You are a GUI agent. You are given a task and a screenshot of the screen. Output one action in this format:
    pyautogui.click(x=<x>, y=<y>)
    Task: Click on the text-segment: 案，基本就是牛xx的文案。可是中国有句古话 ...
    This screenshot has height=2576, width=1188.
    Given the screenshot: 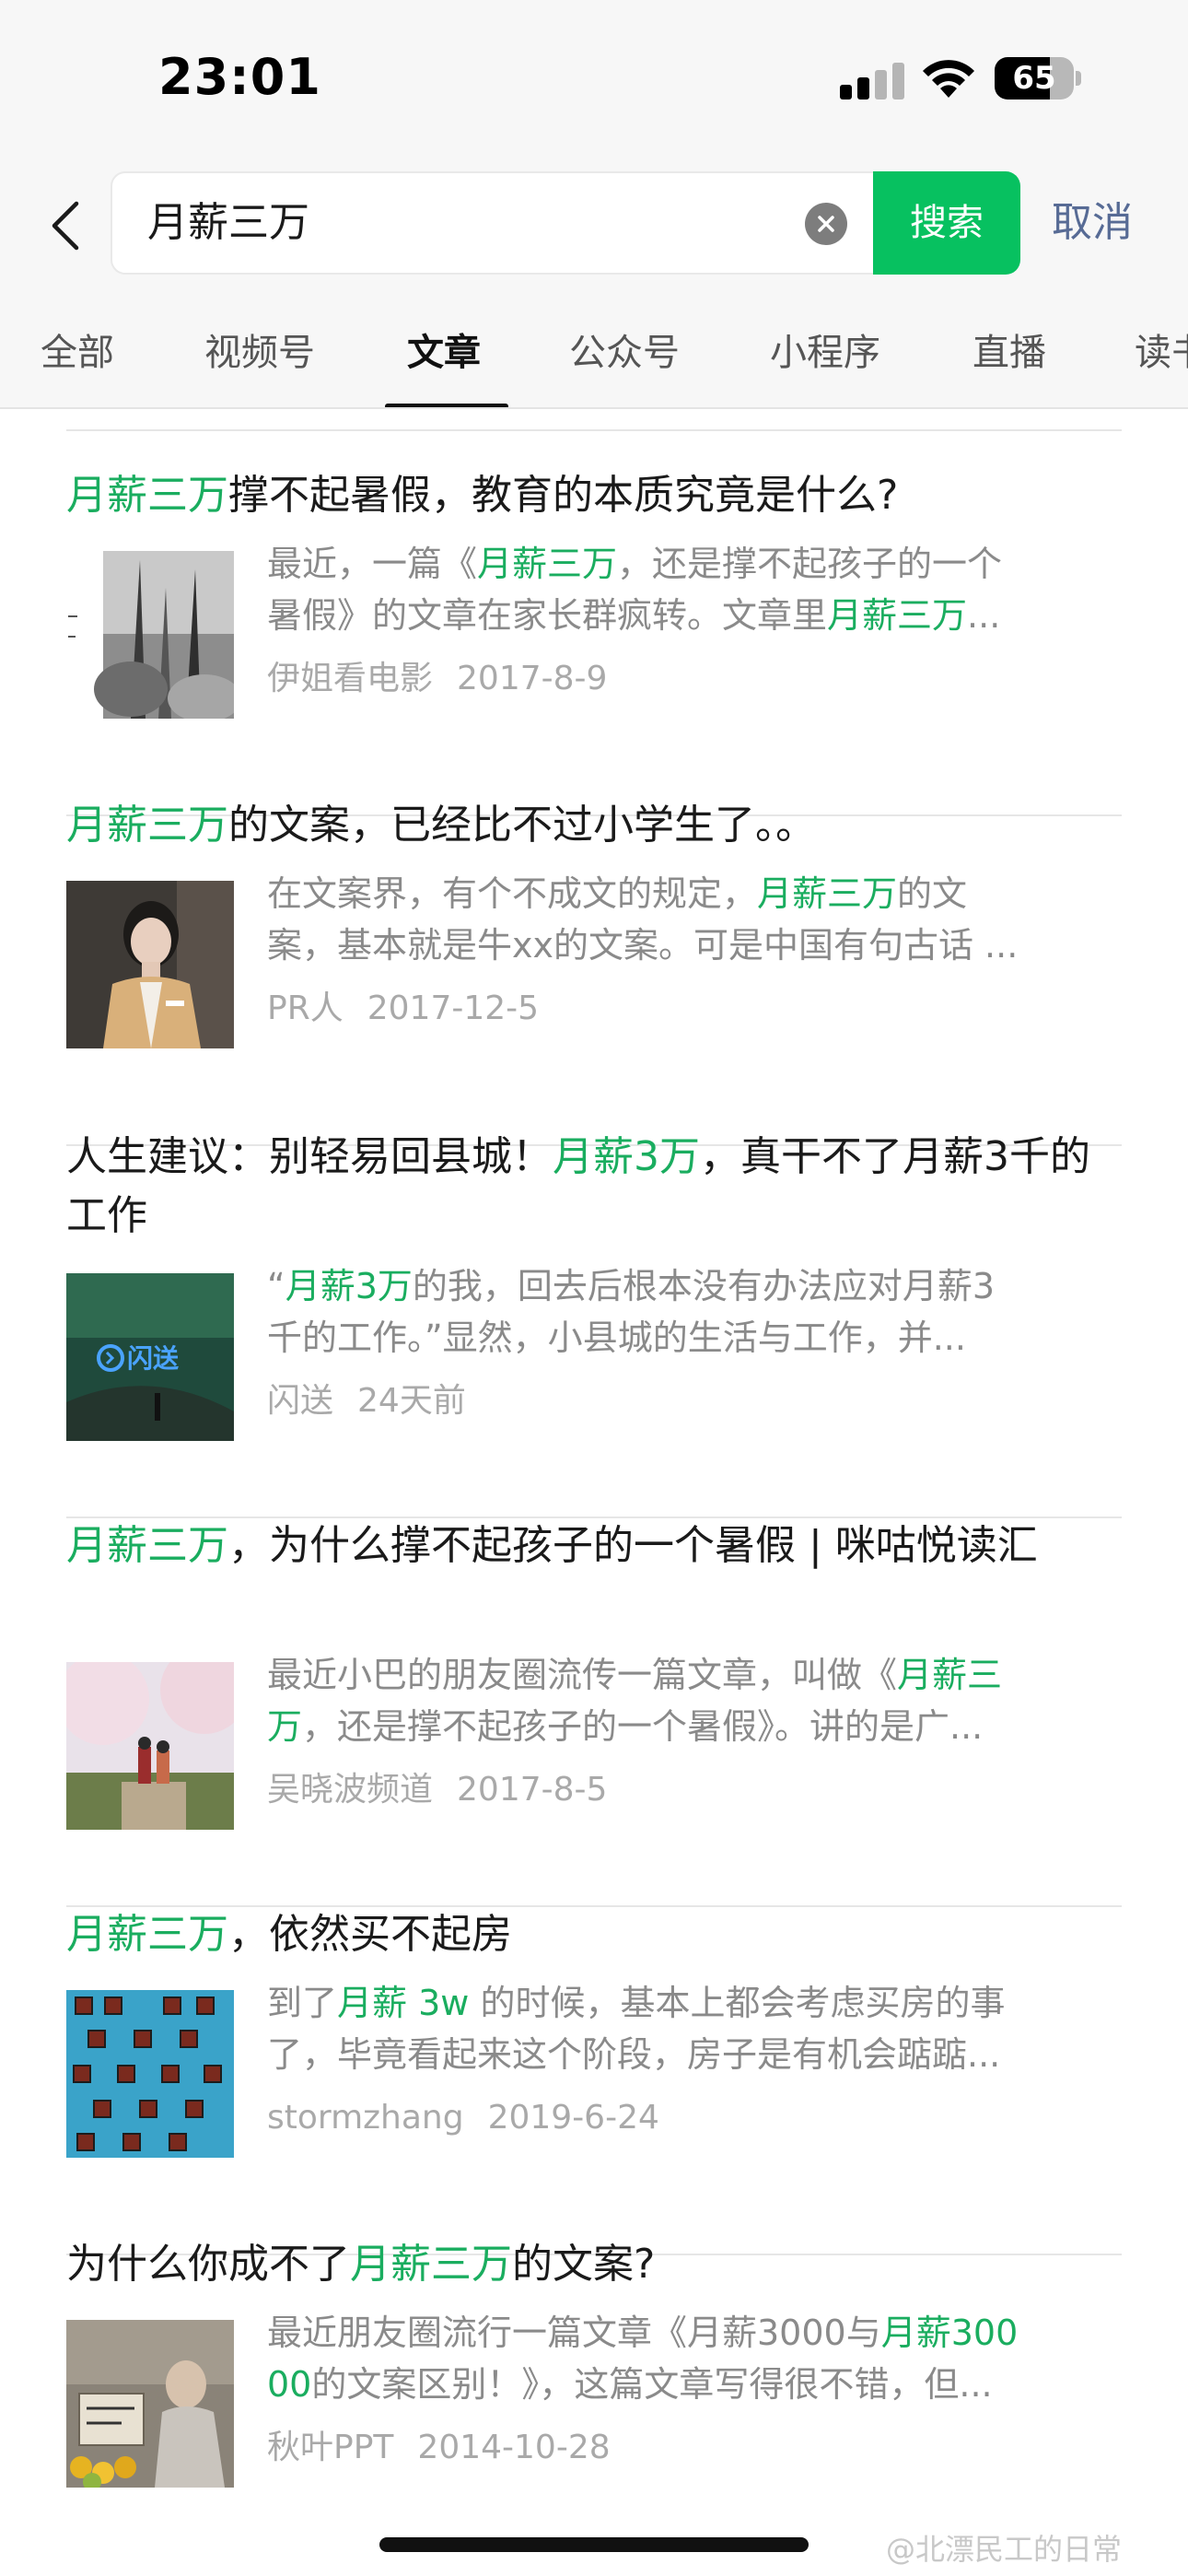 What is the action you would take?
    pyautogui.click(x=643, y=945)
    